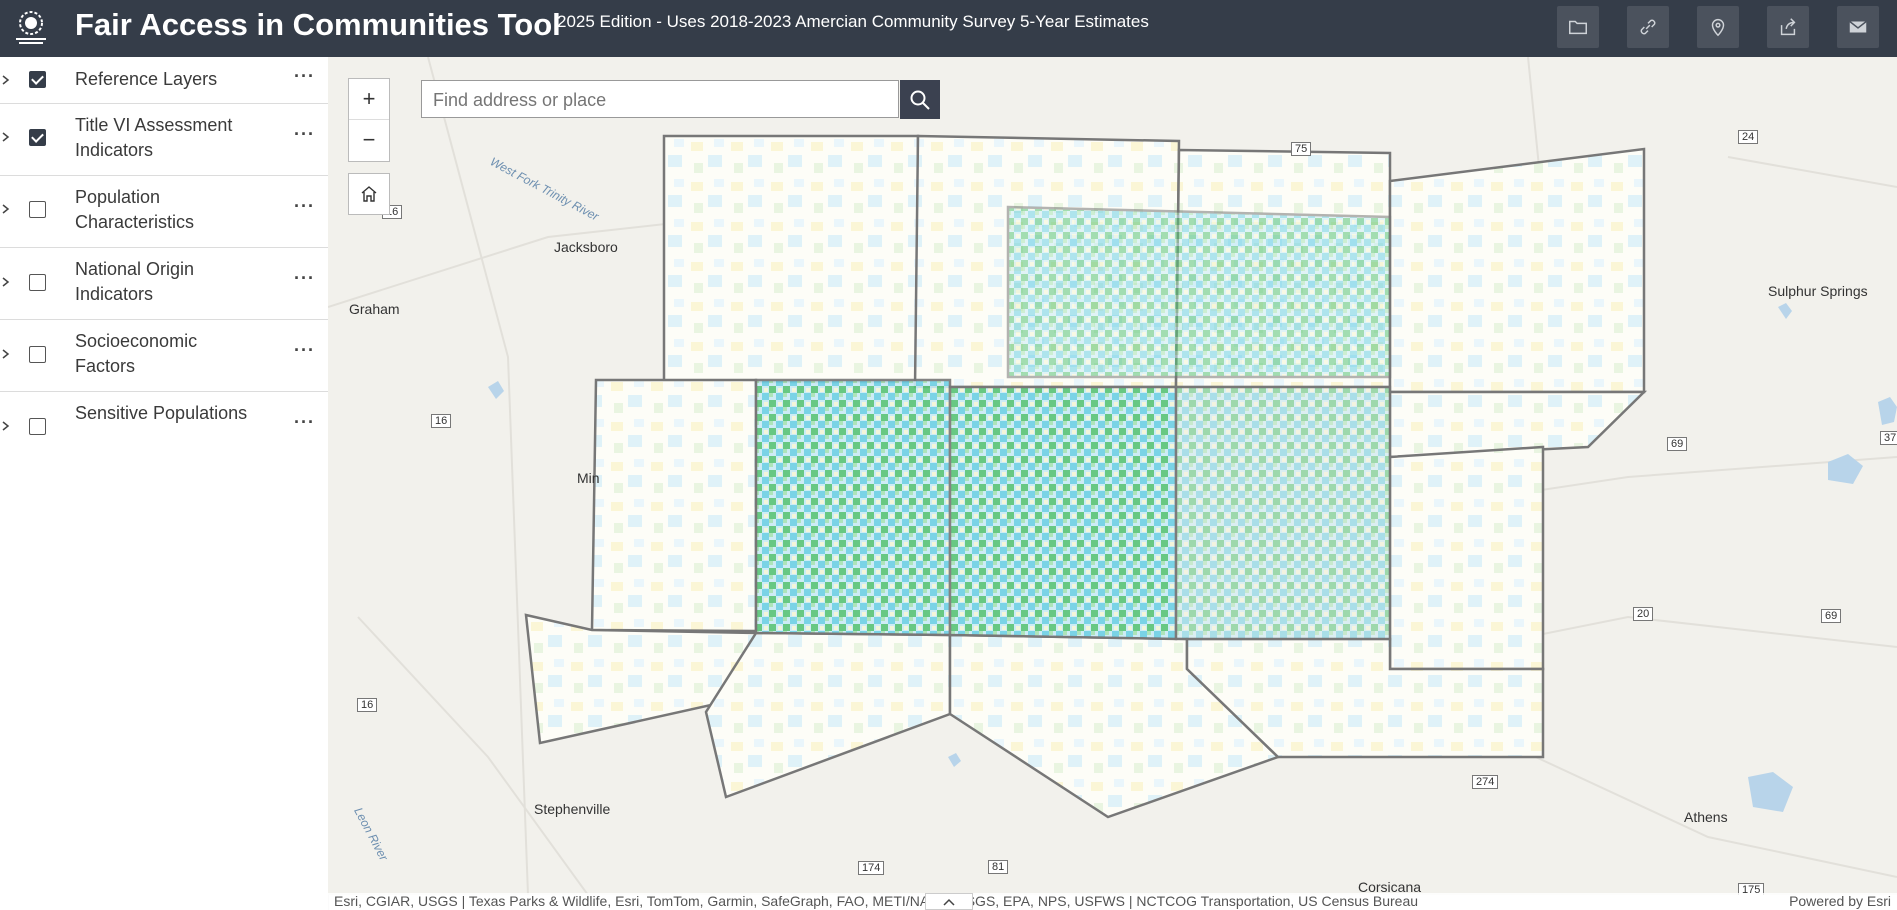 Image resolution: width=1897 pixels, height=910 pixels. Describe the element at coordinates (318, 24) in the screenshot. I see `app-title: Fair Access in Communities Tool` at that location.